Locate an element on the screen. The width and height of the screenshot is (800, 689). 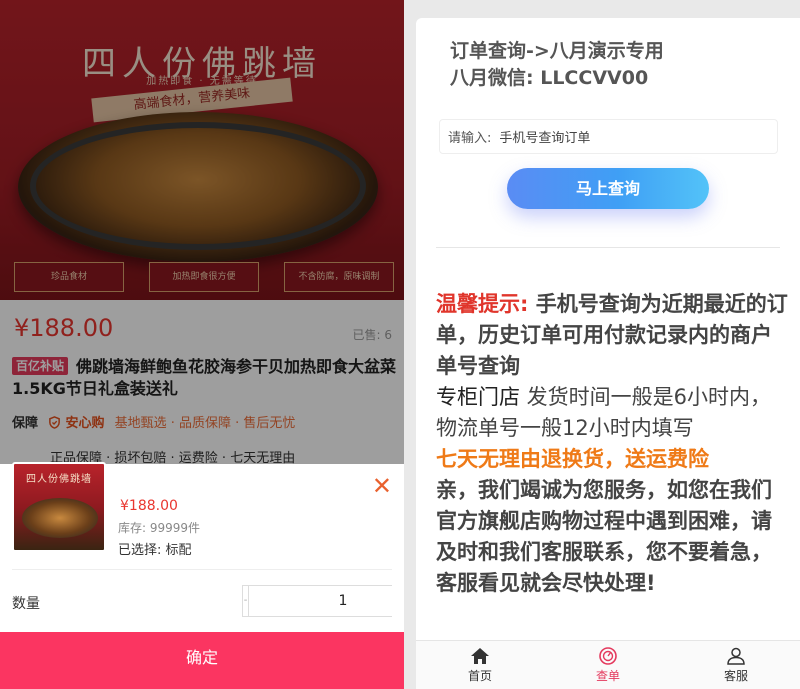
quantity-stepper: - 1 is located at coordinates (317, 601).